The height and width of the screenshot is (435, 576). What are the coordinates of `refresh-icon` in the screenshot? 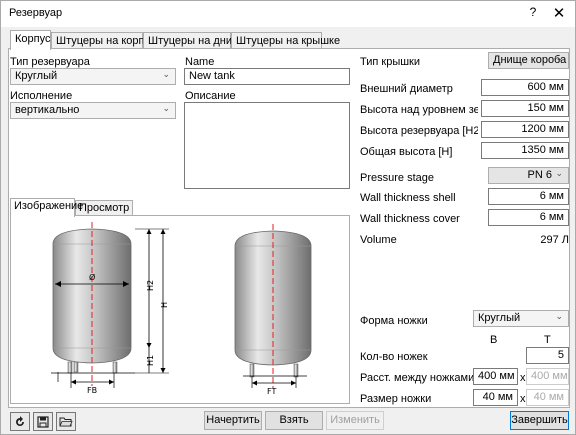 It's located at (20, 421).